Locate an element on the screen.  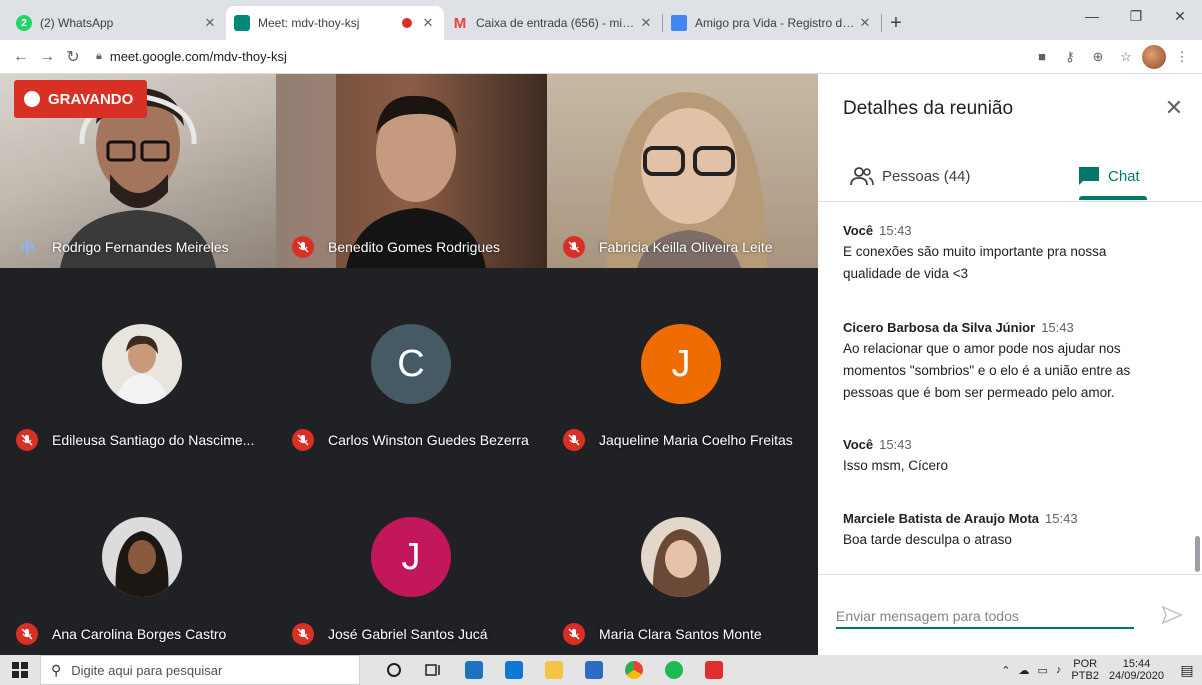
participant-tile: Ana Carolina Borges Castro is located at coordinates (138, 558).